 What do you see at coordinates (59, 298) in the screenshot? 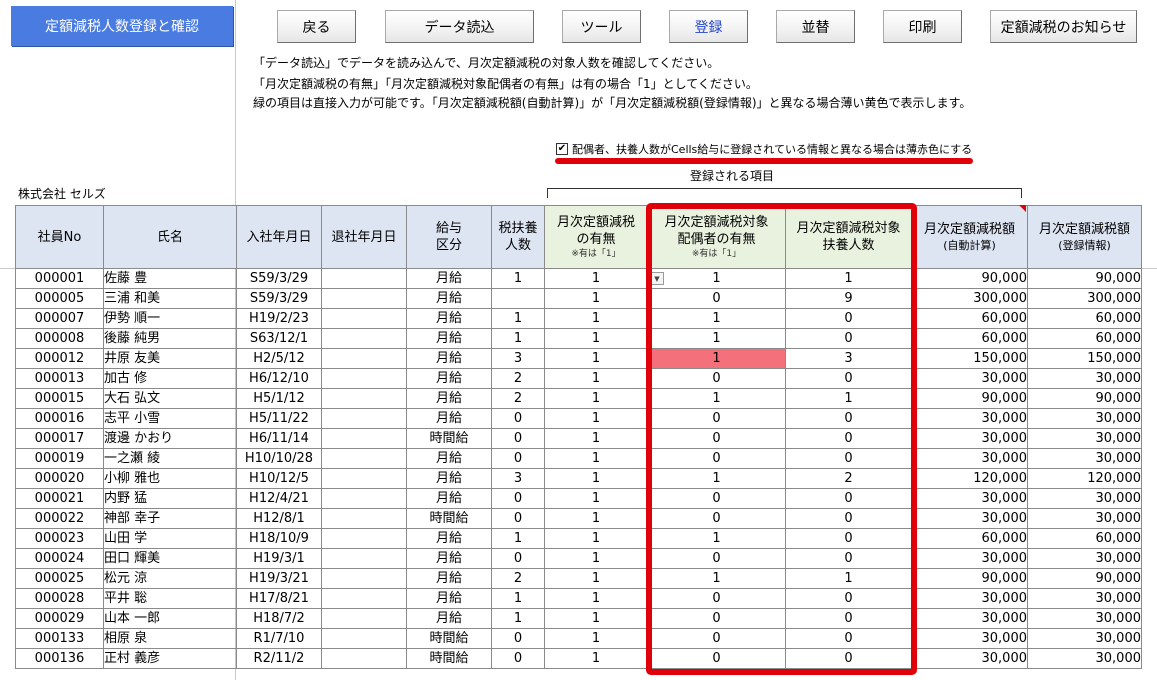
I see `cell-emp-no: 000005` at bounding box center [59, 298].